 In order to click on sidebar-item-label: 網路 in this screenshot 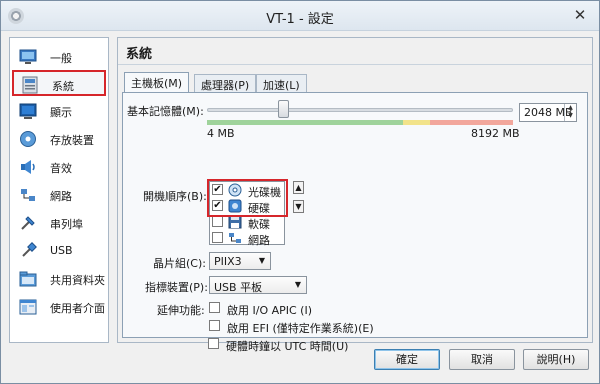, I will do `click(61, 196)`.